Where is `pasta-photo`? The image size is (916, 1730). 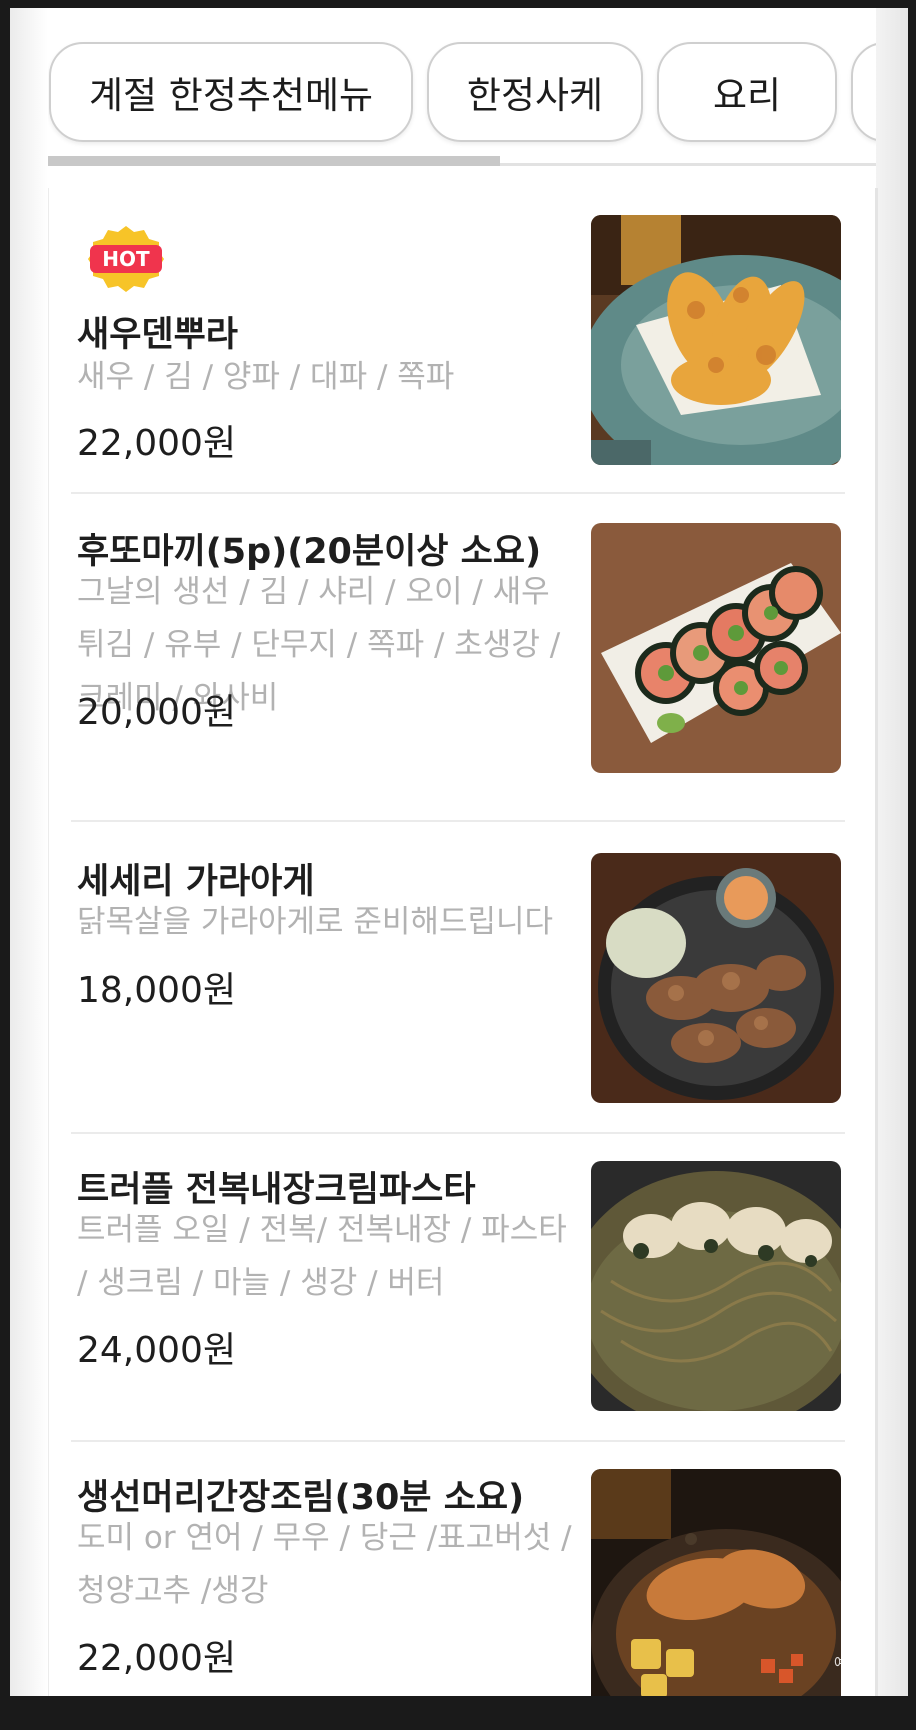 pasta-photo is located at coordinates (716, 1286).